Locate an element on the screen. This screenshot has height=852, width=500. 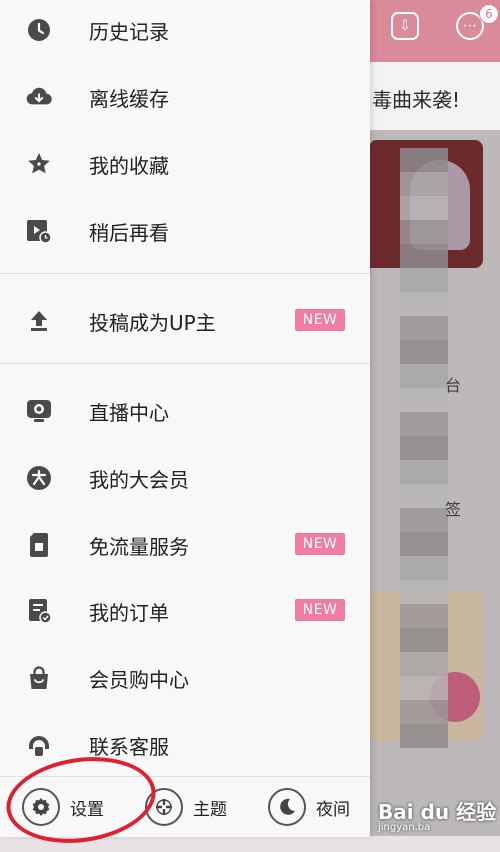
menu-item-history: 历史记录 is located at coordinates (185, 29).